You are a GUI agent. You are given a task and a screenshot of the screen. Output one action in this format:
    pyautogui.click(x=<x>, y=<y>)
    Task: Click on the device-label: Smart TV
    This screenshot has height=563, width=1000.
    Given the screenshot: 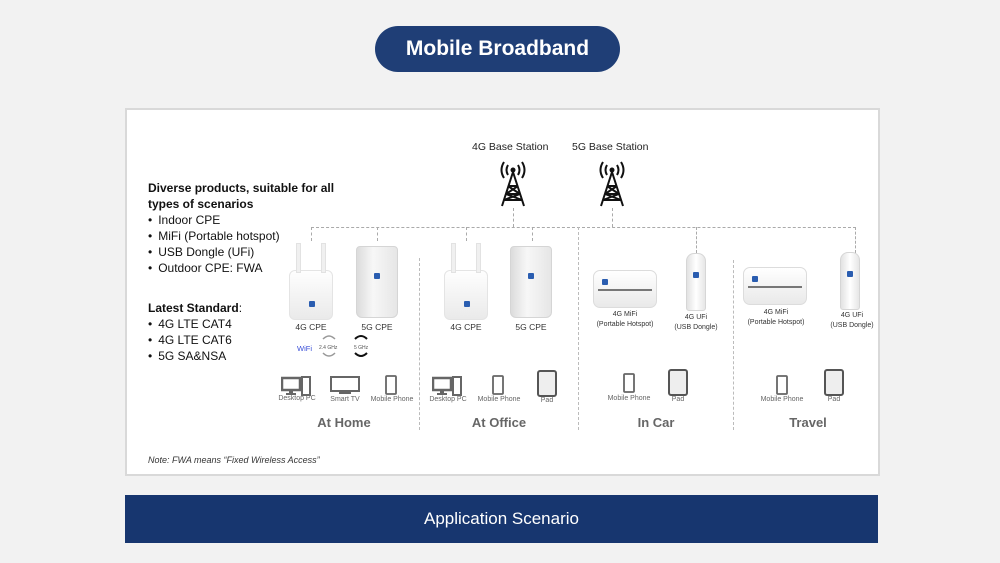 What is the action you would take?
    pyautogui.click(x=345, y=399)
    